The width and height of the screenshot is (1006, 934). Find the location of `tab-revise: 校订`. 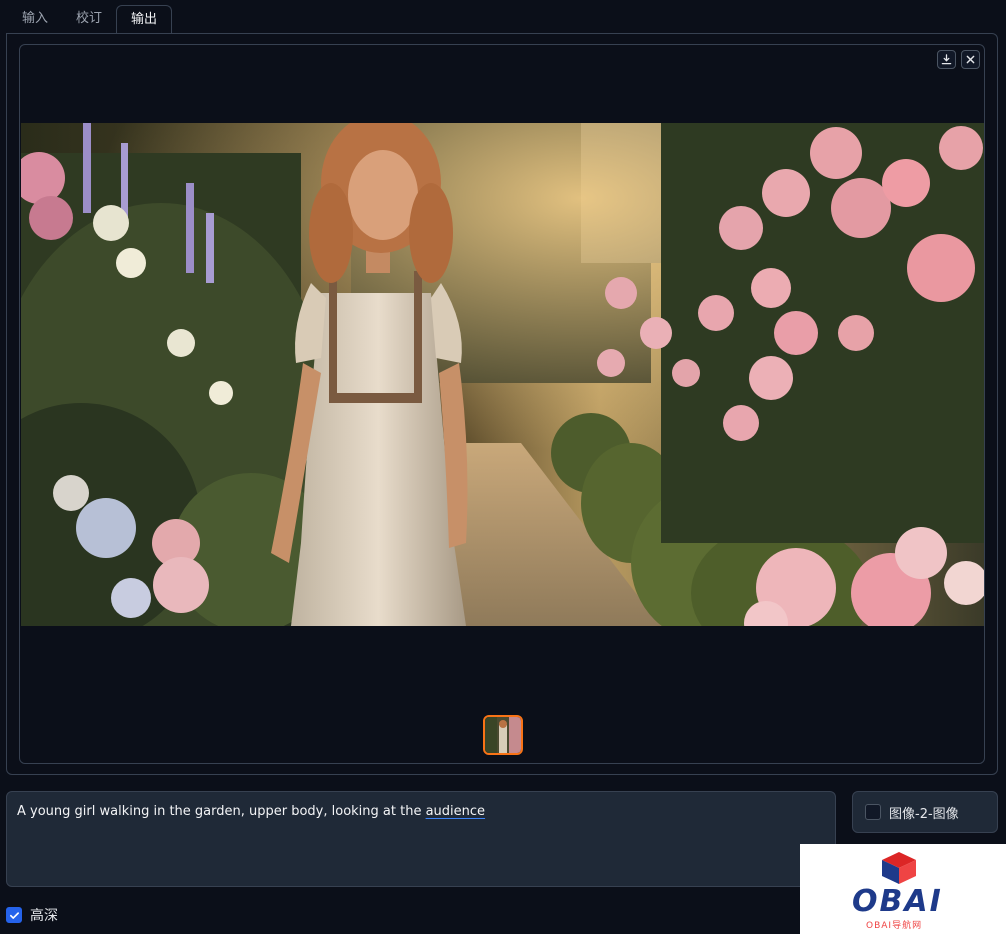

tab-revise: 校订 is located at coordinates (89, 19).